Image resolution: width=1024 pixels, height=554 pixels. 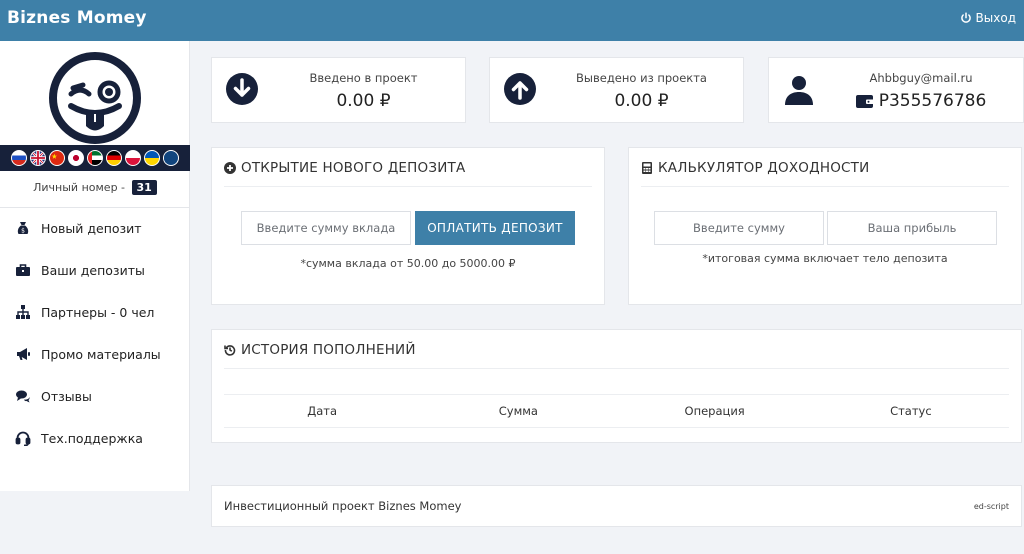 I want to click on withdrawn-value: 0.00 ₽, so click(x=641, y=101).